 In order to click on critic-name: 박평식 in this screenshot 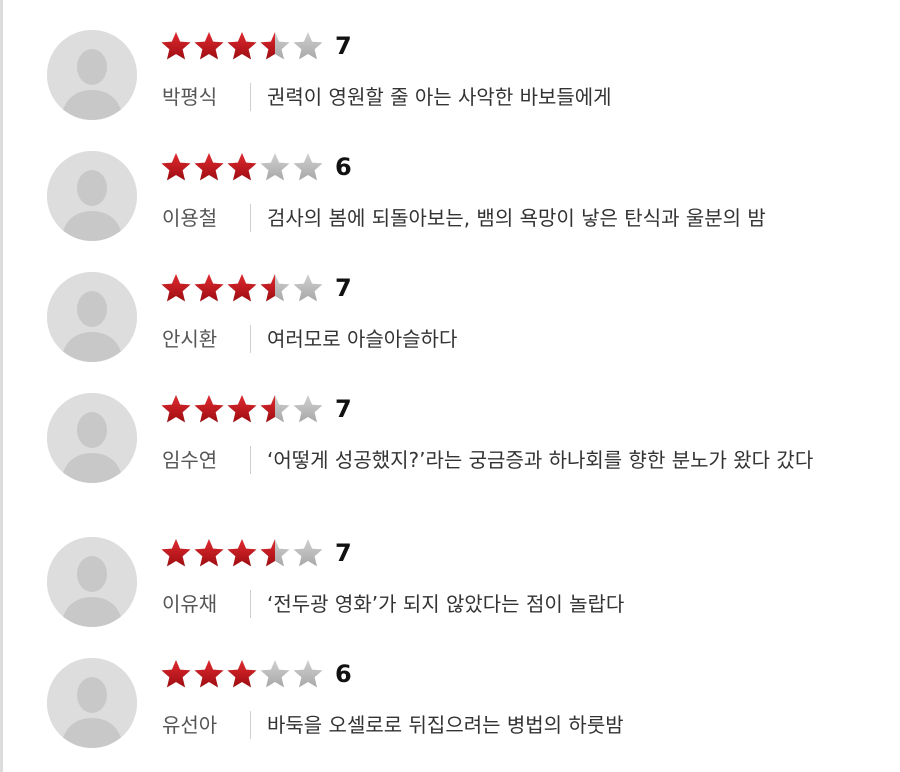, I will do `click(190, 97)`.